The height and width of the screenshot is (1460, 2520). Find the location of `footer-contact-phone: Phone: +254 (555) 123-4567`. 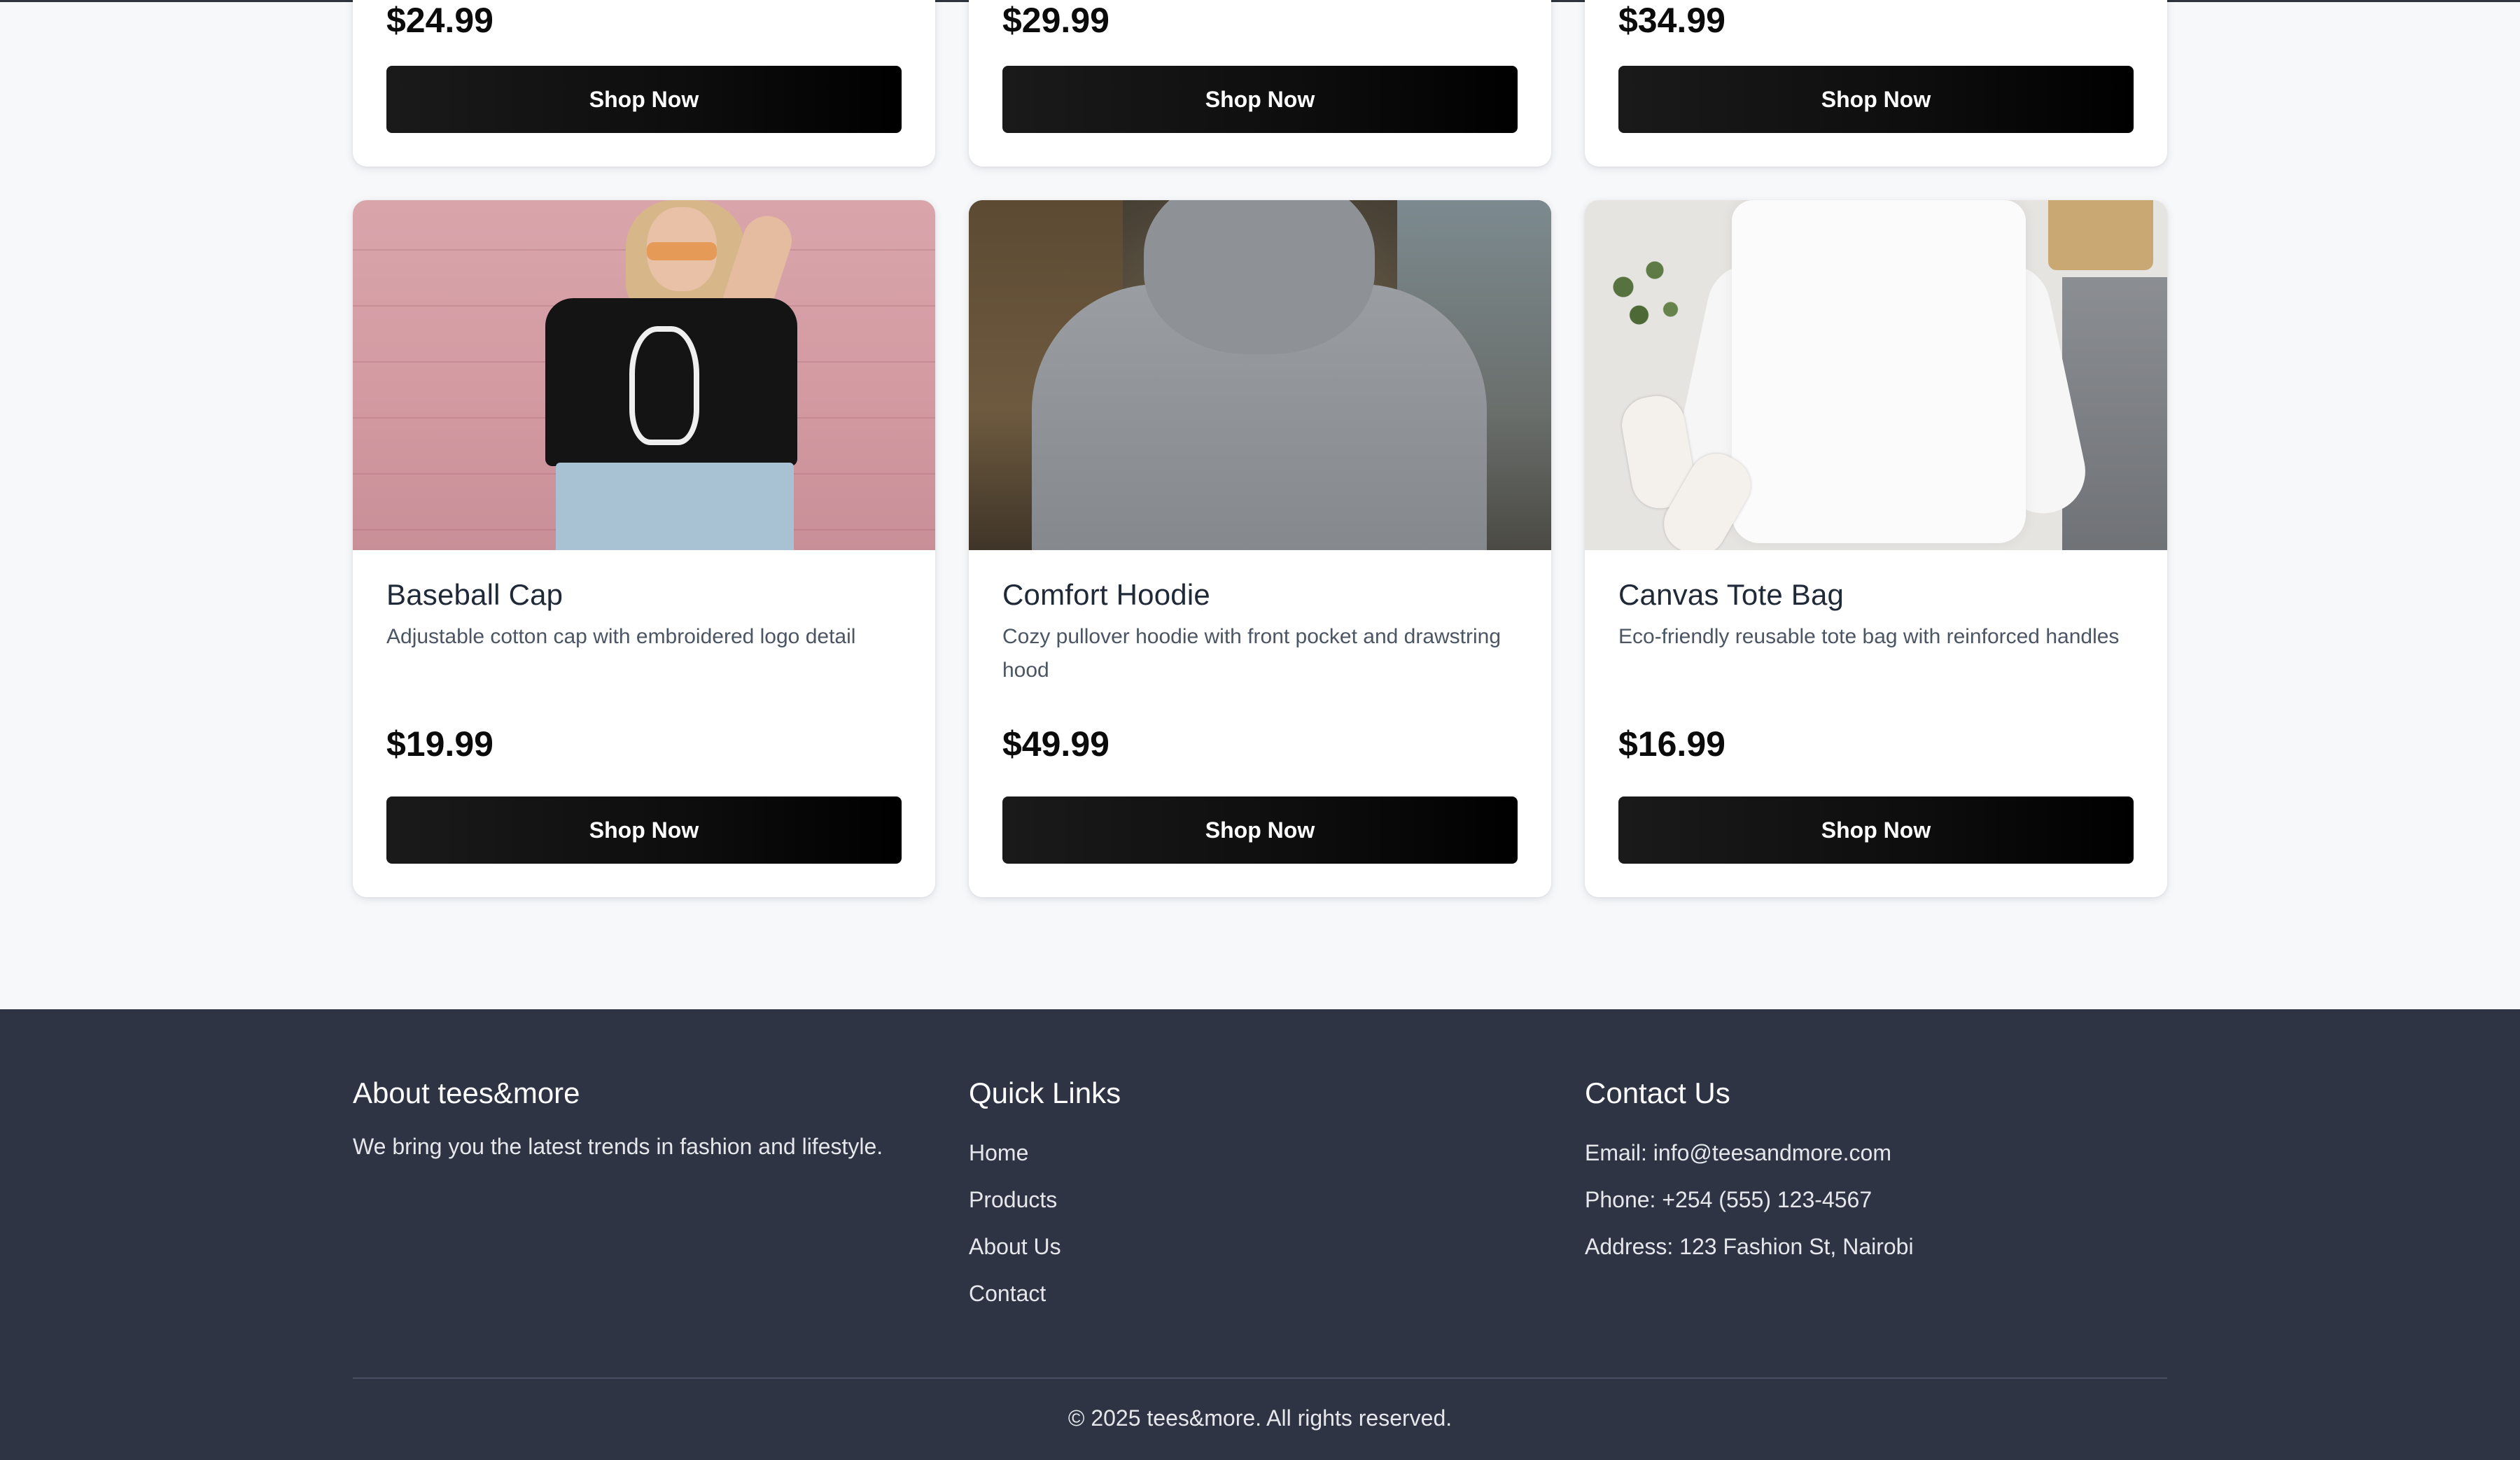

footer-contact-phone: Phone: +254 (555) 123-4567 is located at coordinates (1728, 1199).